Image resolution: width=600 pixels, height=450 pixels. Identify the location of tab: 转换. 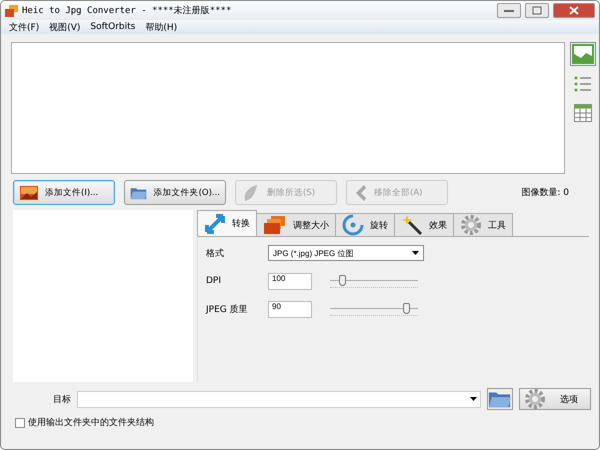
(227, 223).